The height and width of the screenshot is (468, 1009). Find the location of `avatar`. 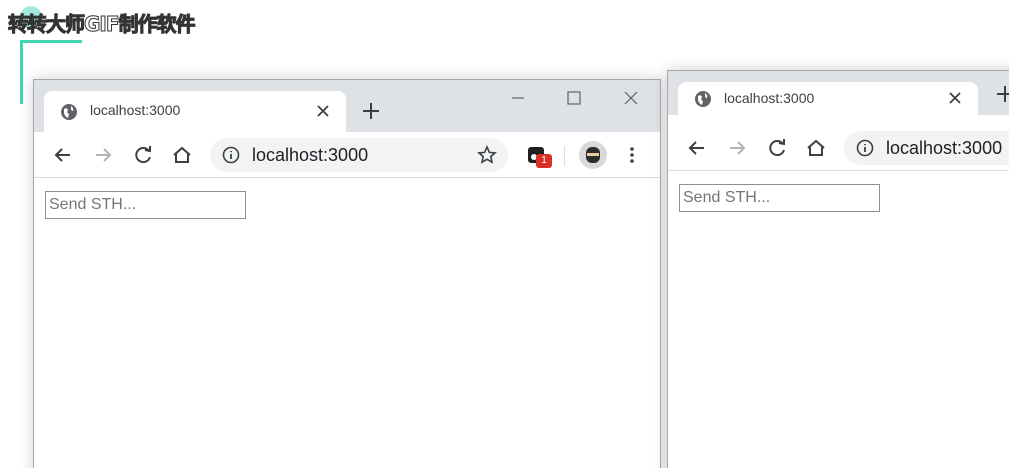

avatar is located at coordinates (593, 155).